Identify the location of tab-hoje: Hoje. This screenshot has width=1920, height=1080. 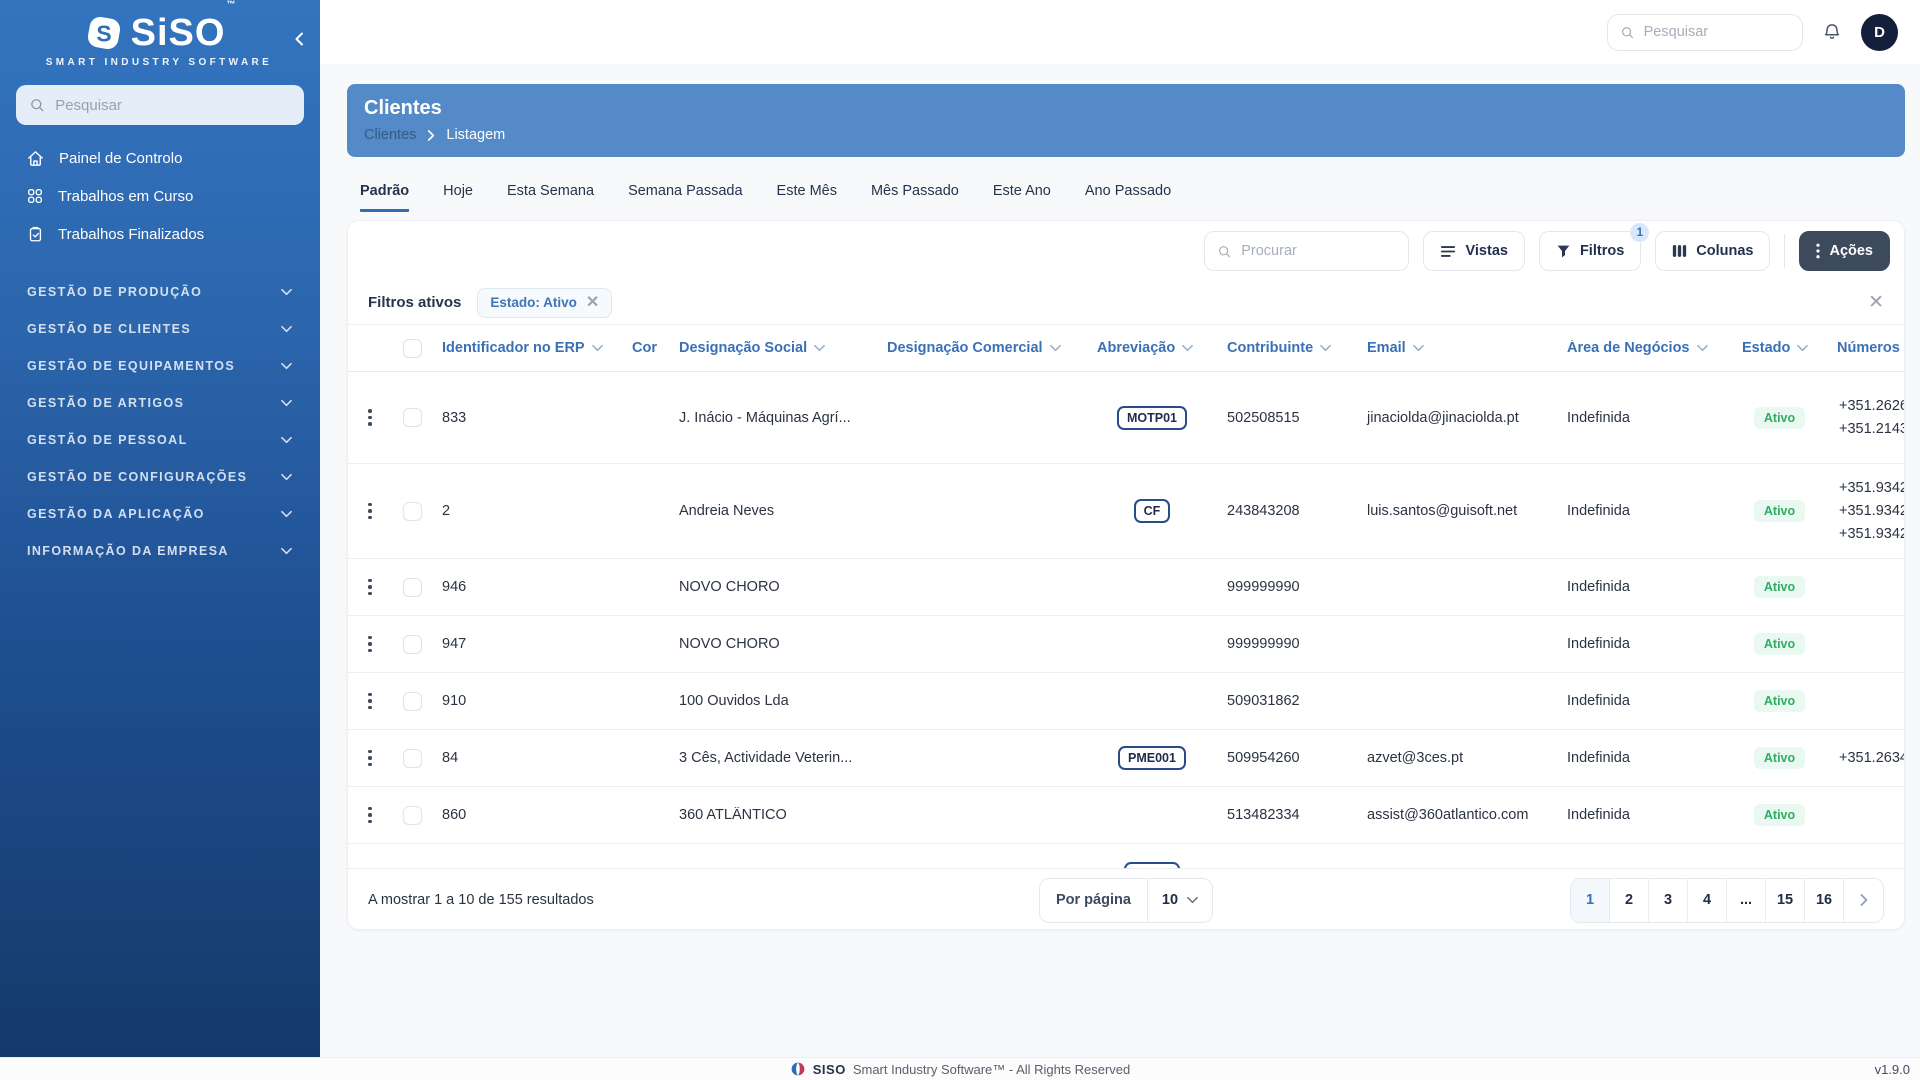
(458, 197).